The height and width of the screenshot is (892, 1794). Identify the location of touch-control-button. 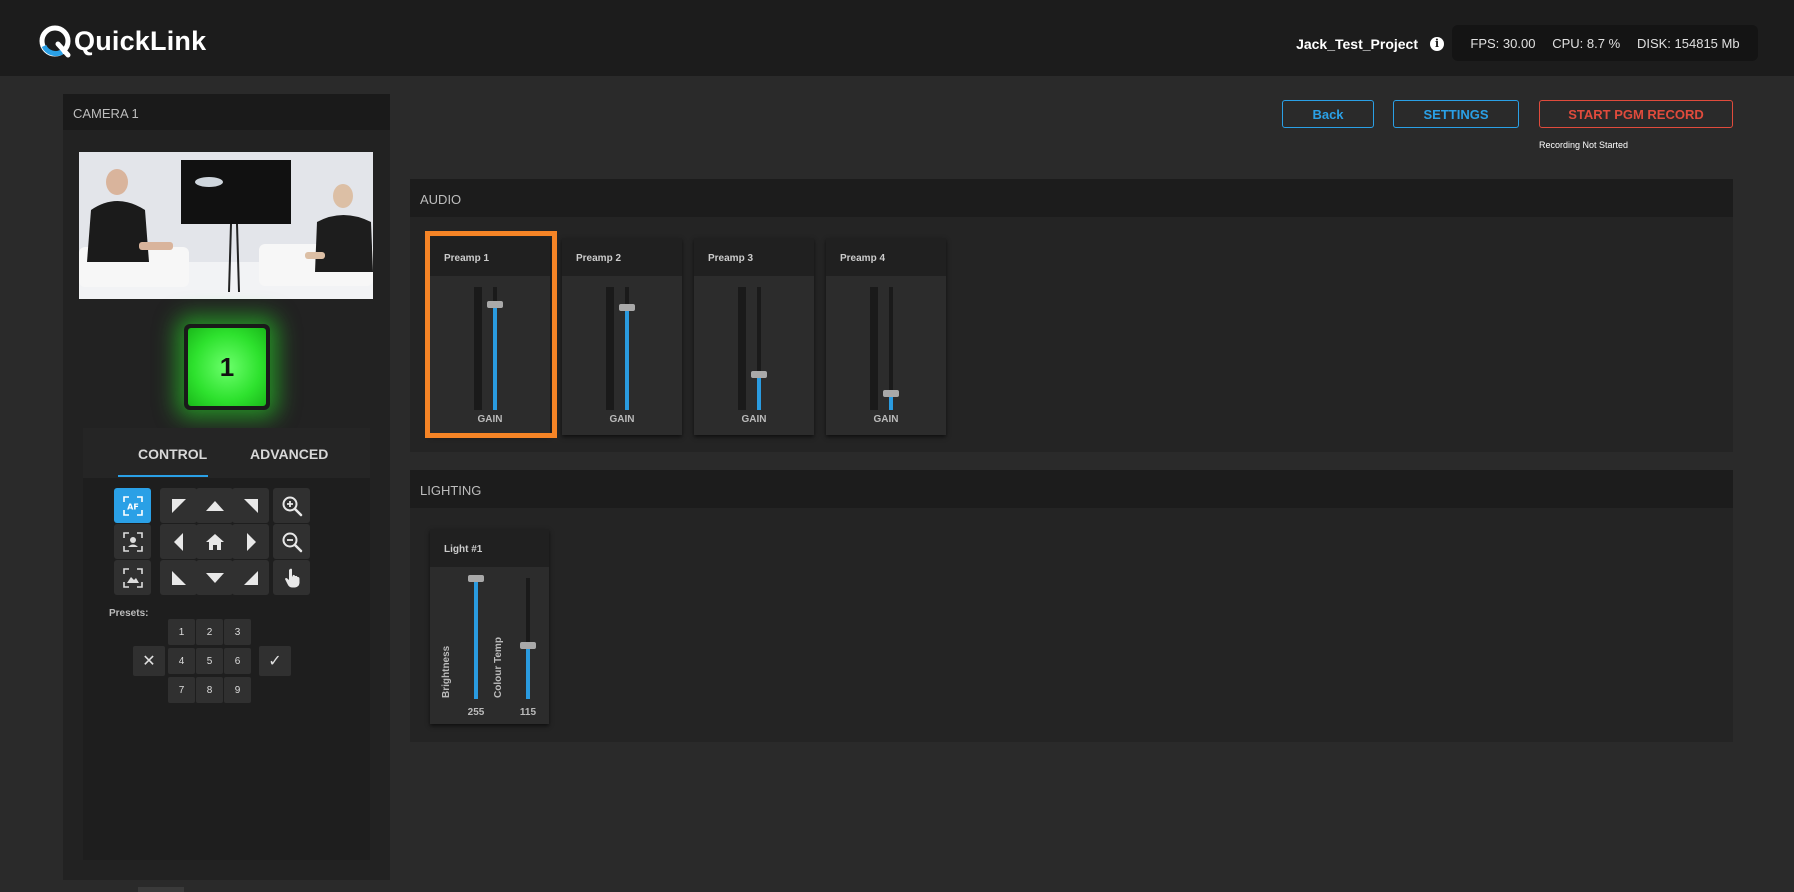
(291, 577).